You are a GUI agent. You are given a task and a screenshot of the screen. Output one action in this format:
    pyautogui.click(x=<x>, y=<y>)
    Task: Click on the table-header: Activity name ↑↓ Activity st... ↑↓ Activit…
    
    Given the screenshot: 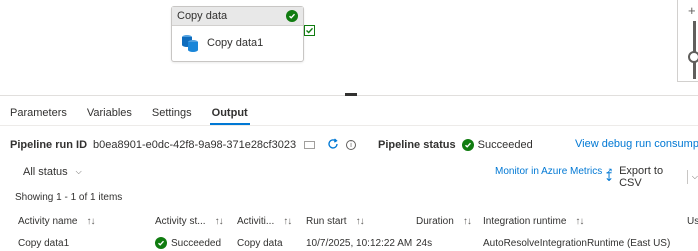 What is the action you would take?
    pyautogui.click(x=349, y=221)
    